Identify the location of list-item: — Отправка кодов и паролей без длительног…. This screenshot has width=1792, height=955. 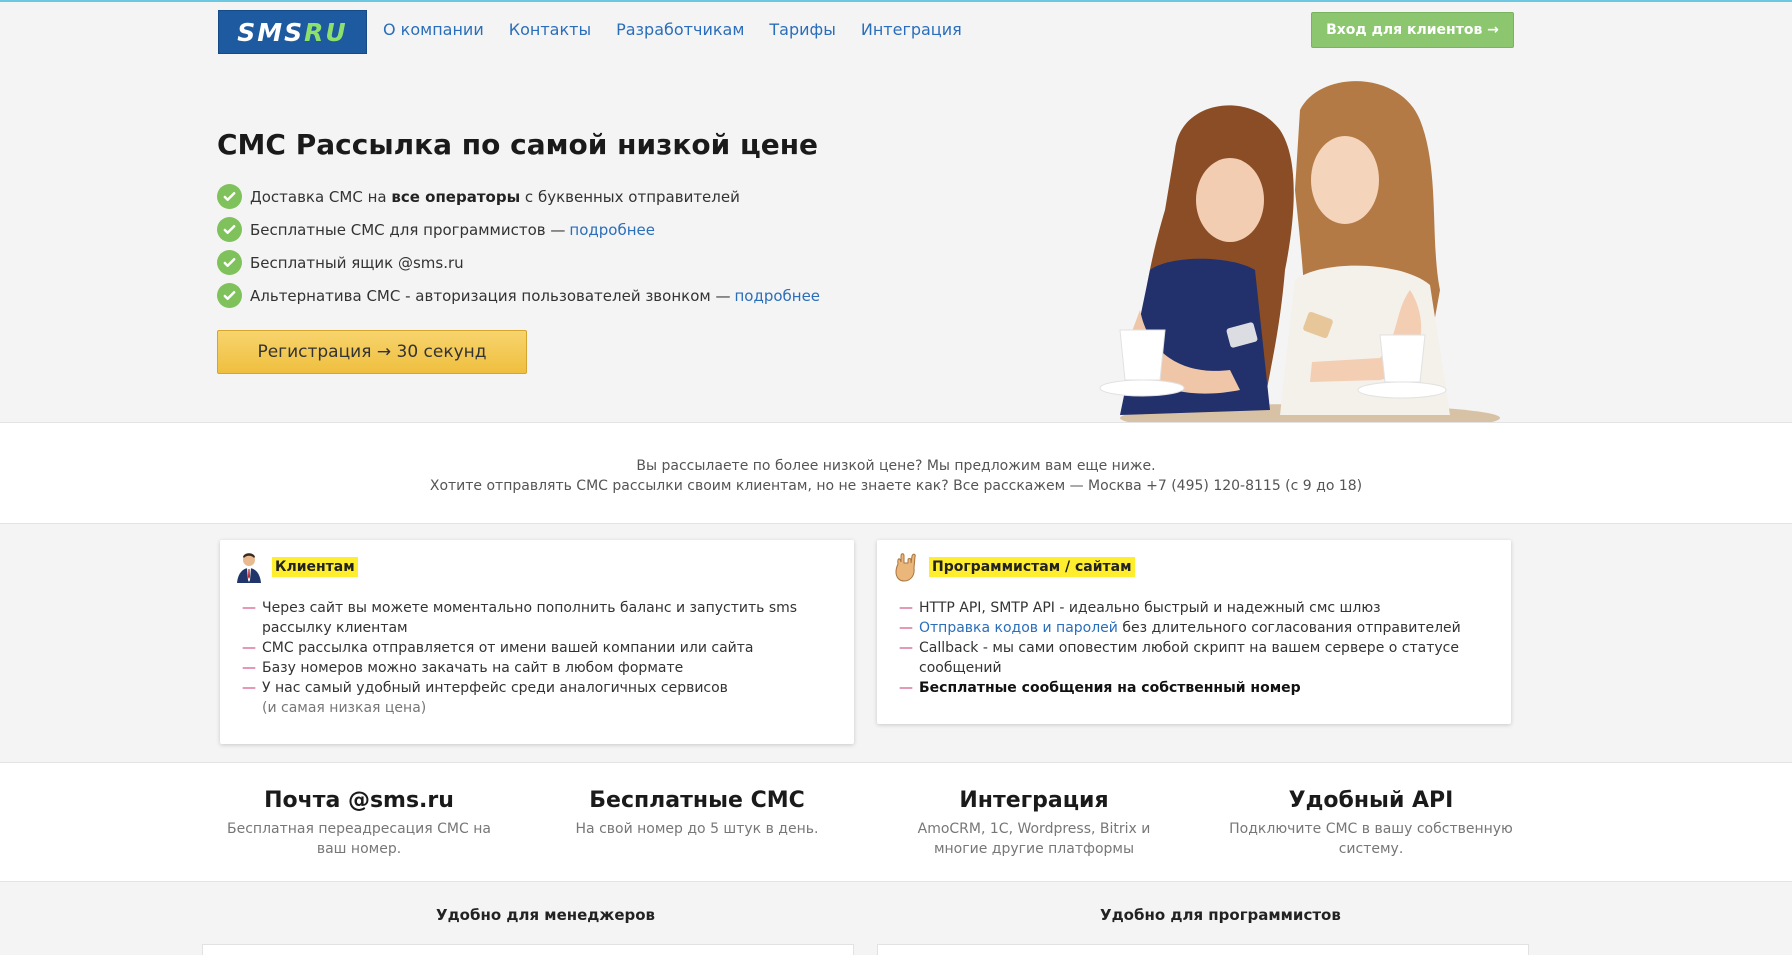
(1180, 628).